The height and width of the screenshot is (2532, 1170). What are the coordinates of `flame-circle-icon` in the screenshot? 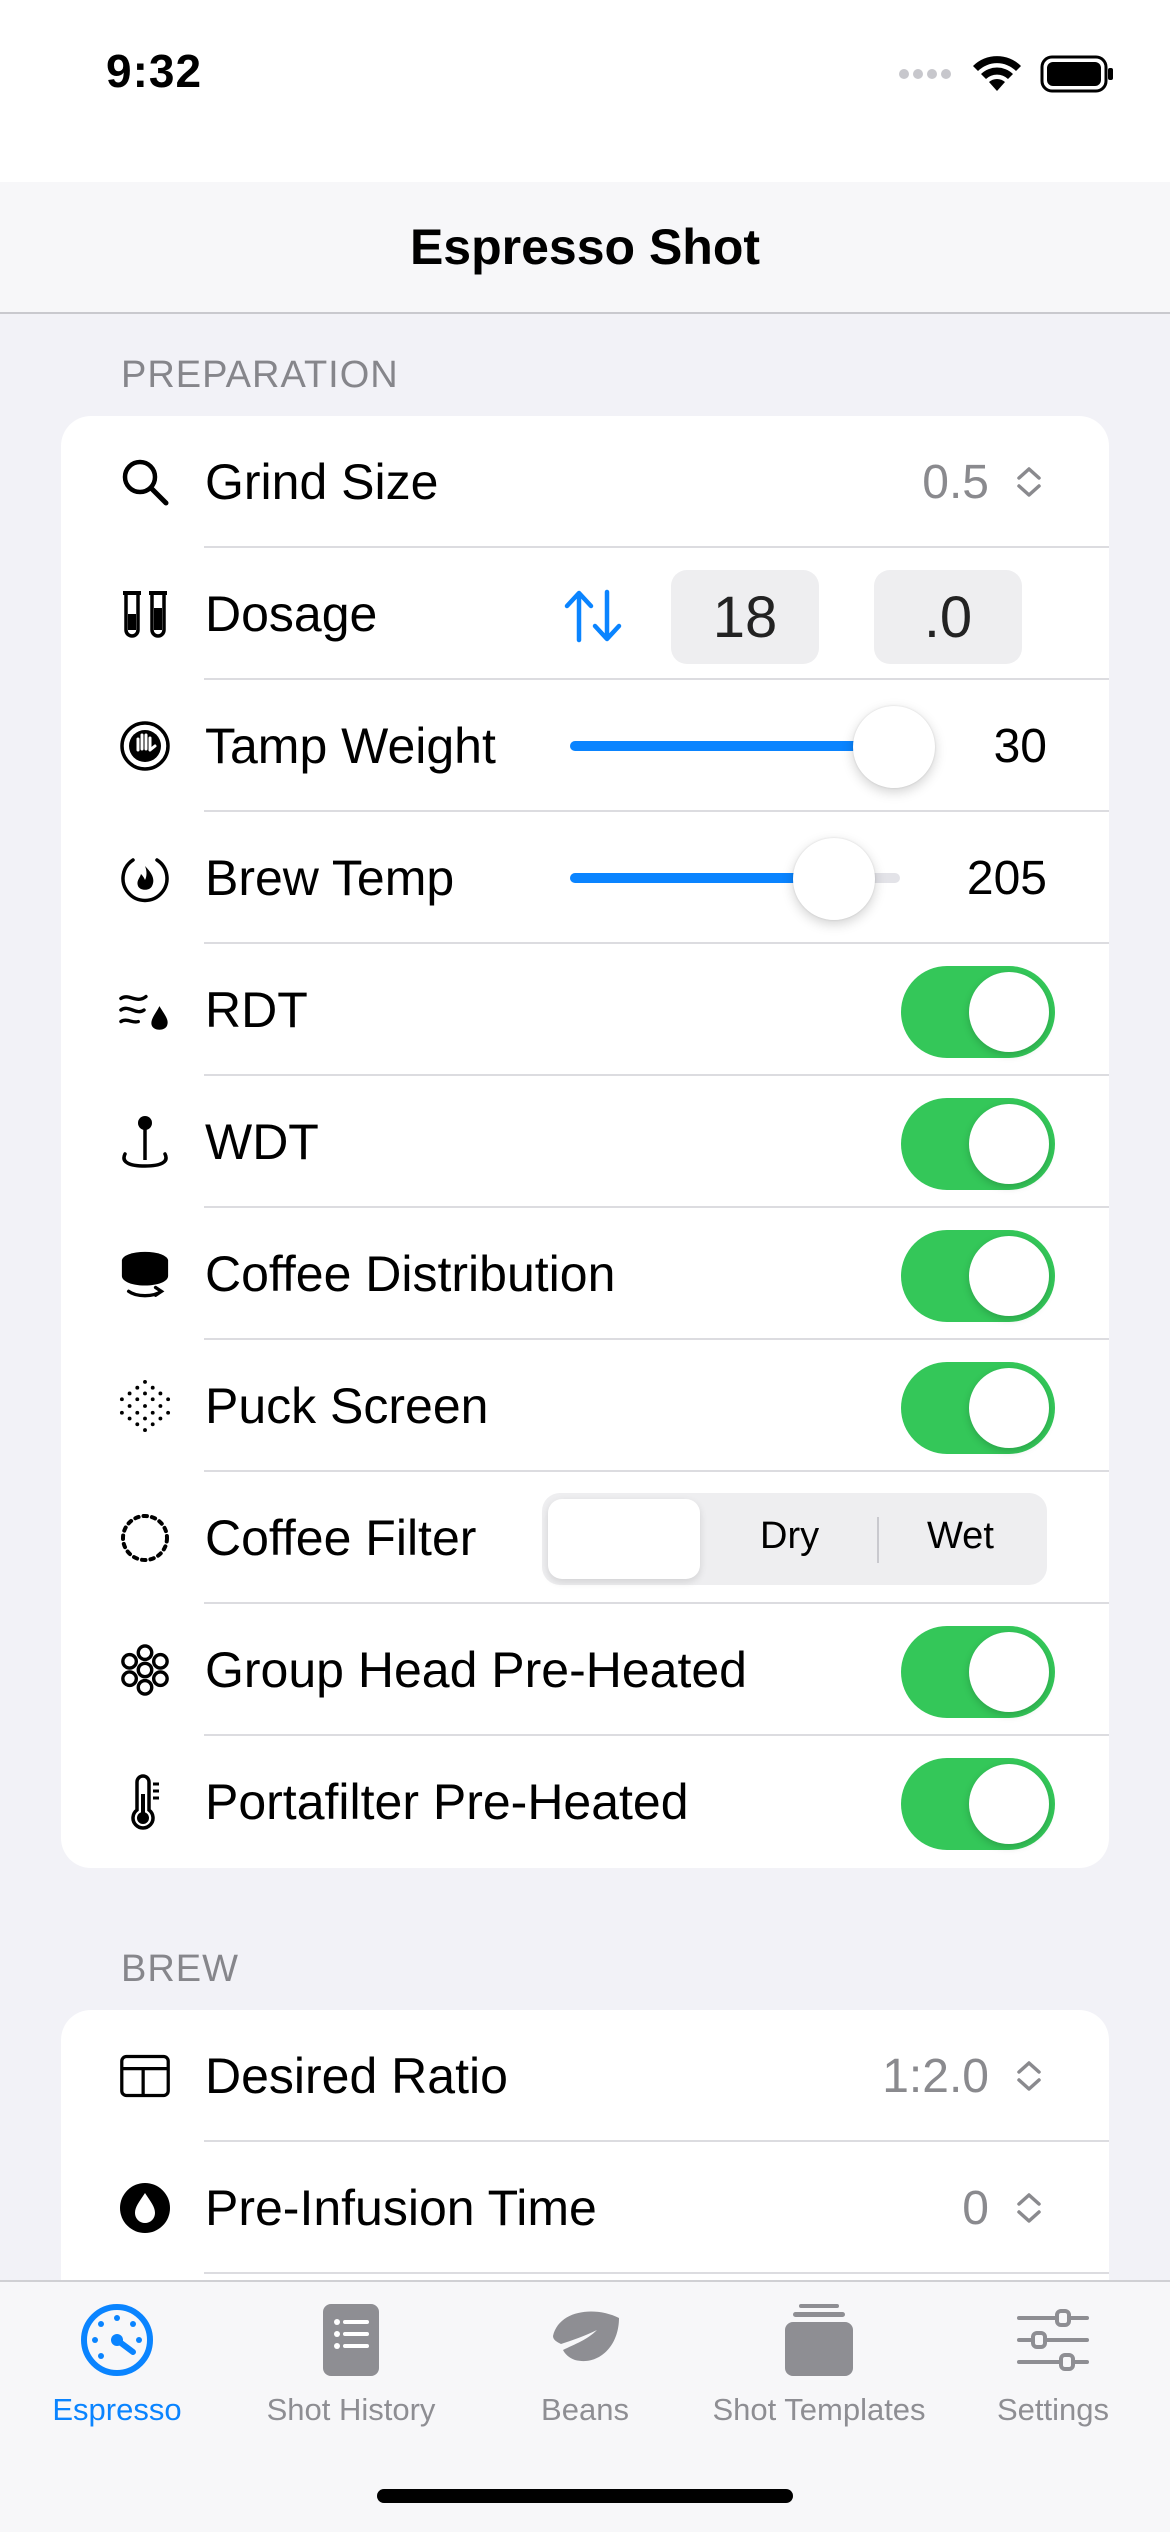 It's located at (145, 878).